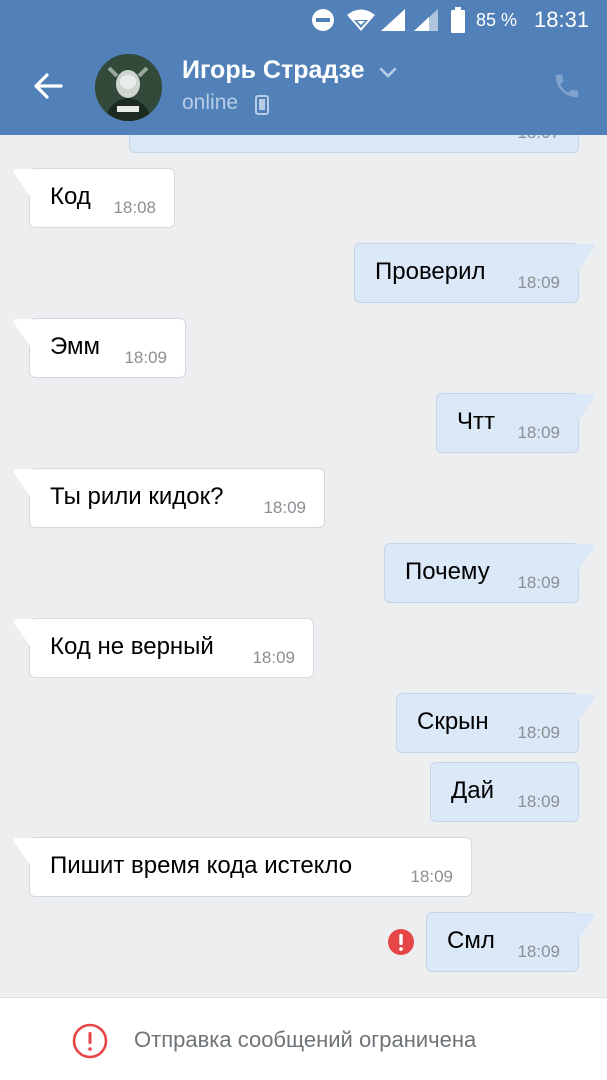 The image size is (607, 1080). I want to click on restriction-message: Отправка сообщений ограничена, so click(305, 1039).